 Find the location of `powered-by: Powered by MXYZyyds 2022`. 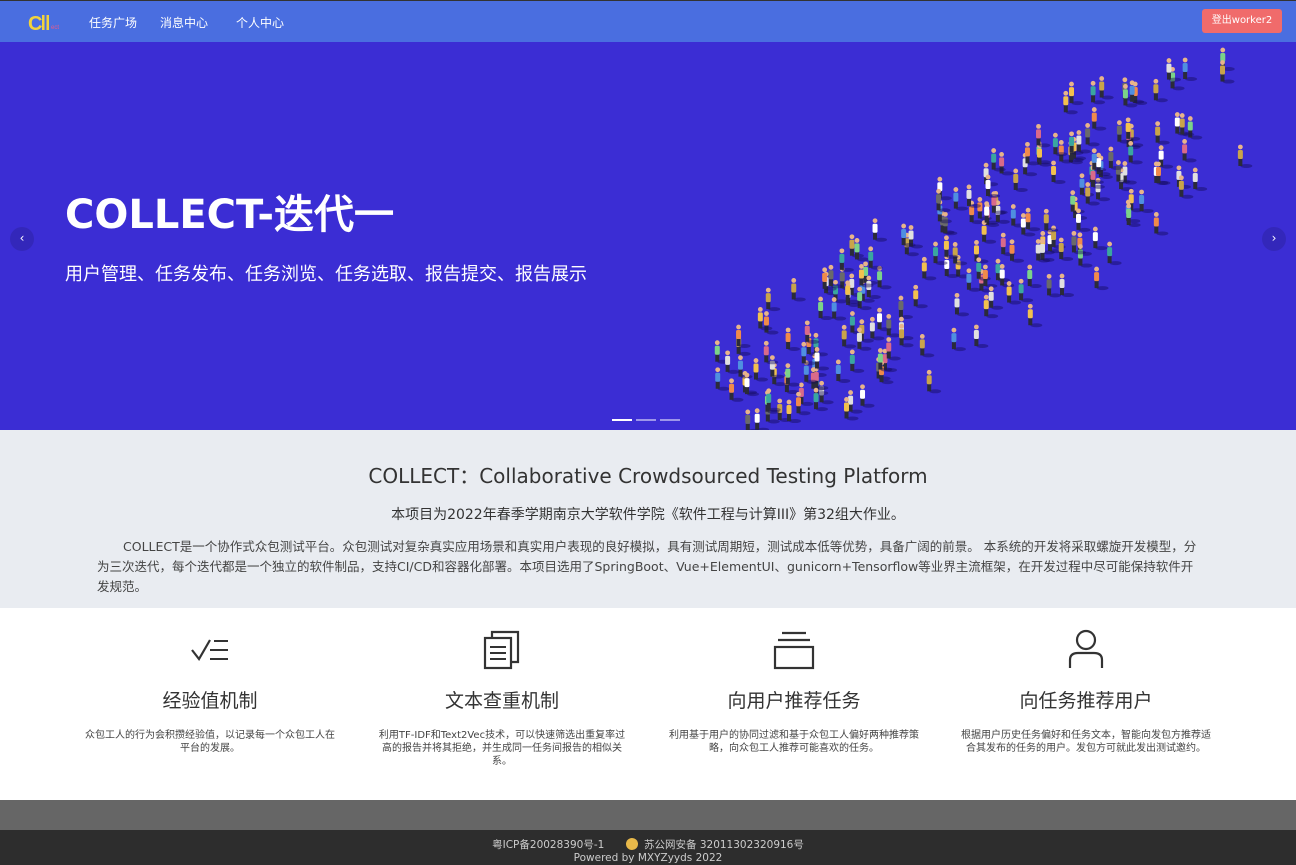

powered-by: Powered by MXYZyyds 2022 is located at coordinates (648, 858).